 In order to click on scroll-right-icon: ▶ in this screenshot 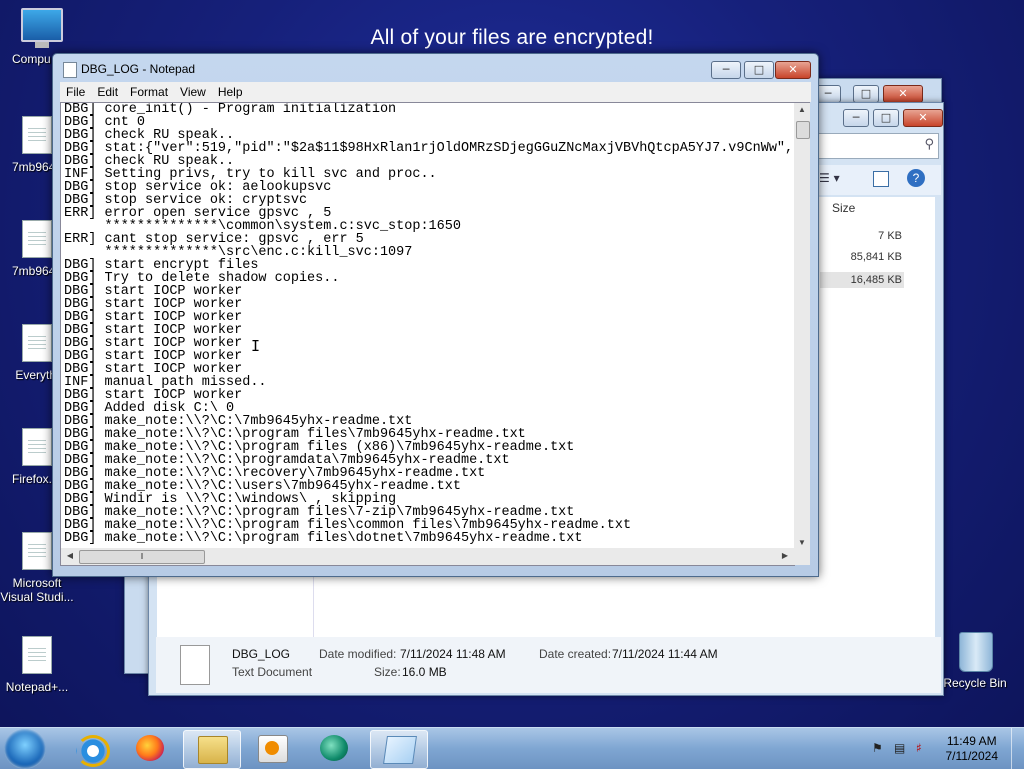, I will do `click(785, 555)`.